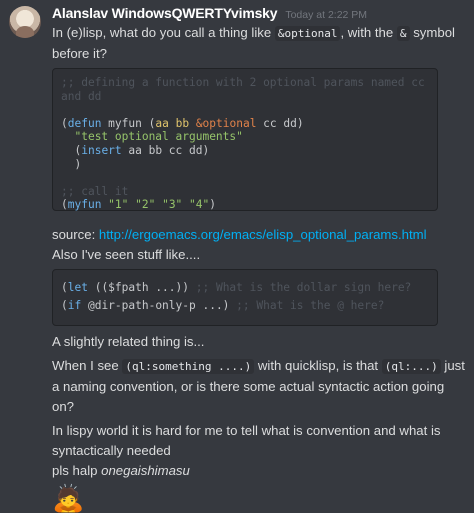 The image size is (474, 513). I want to click on timestamp: Today at 2:22 PM, so click(326, 15).